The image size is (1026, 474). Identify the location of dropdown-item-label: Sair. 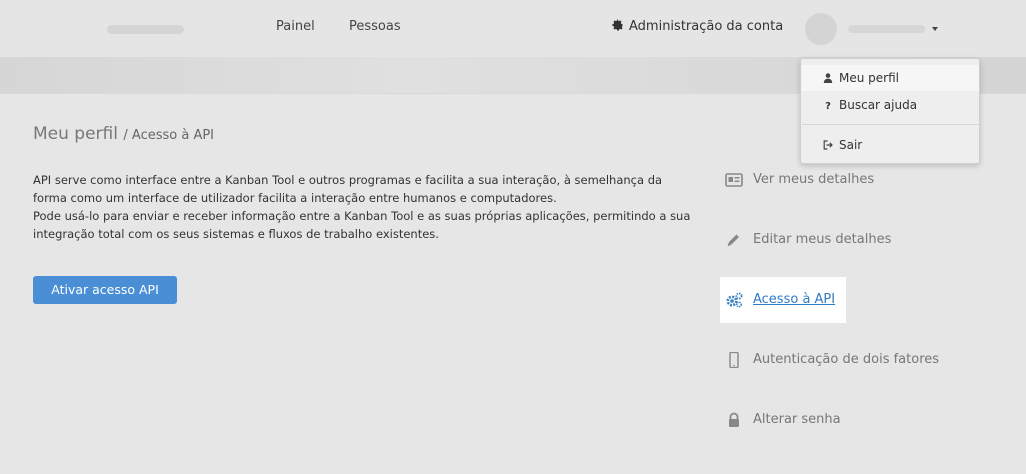
(851, 145).